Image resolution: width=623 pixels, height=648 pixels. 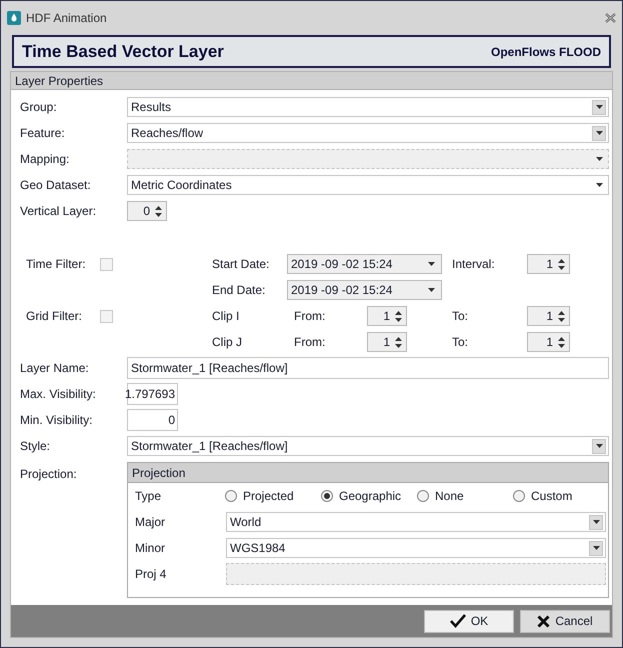 What do you see at coordinates (416, 522) in the screenshot?
I see `dropdown: World` at bounding box center [416, 522].